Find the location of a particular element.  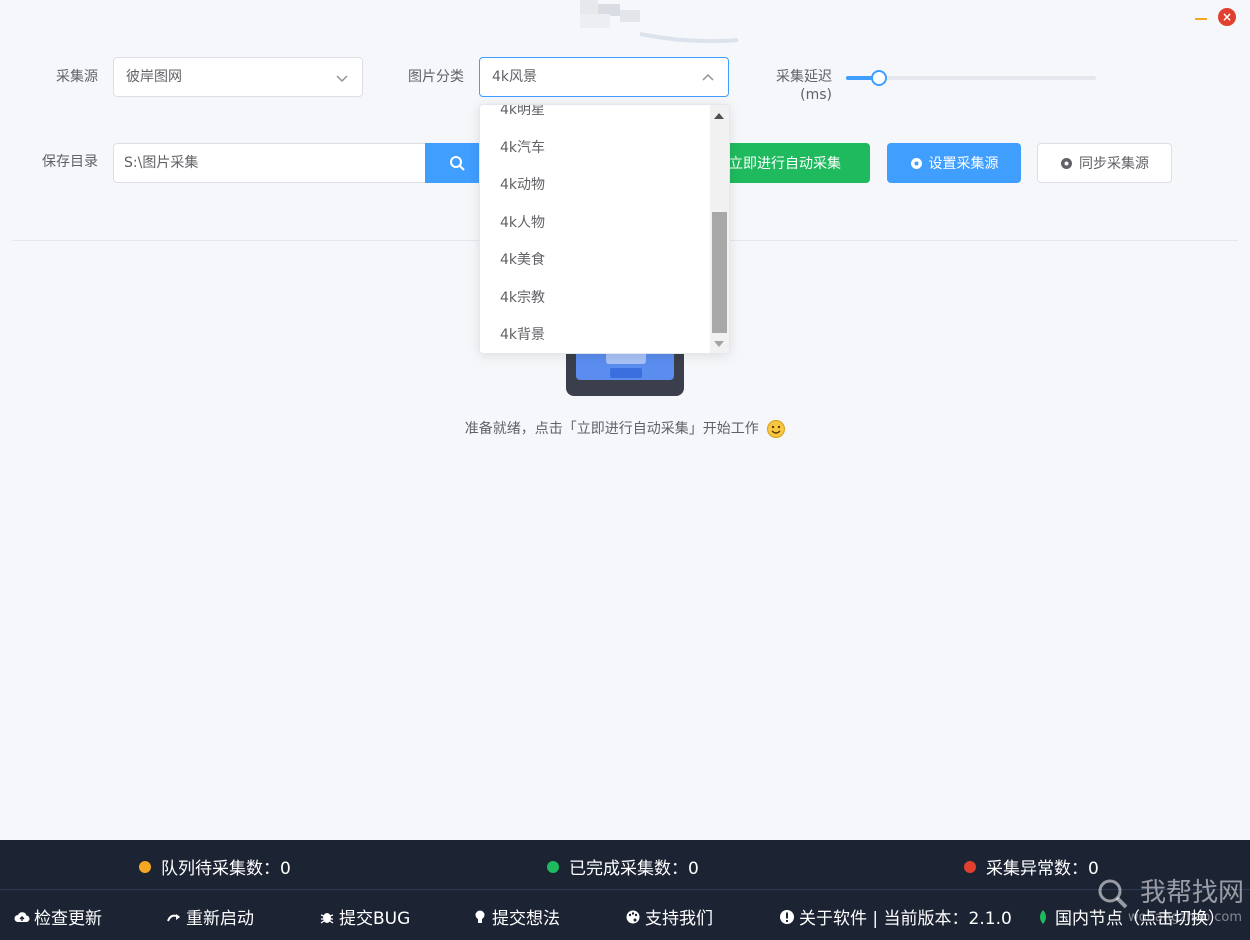

watermark-url: wobangzhao.com is located at coordinates (1185, 917).